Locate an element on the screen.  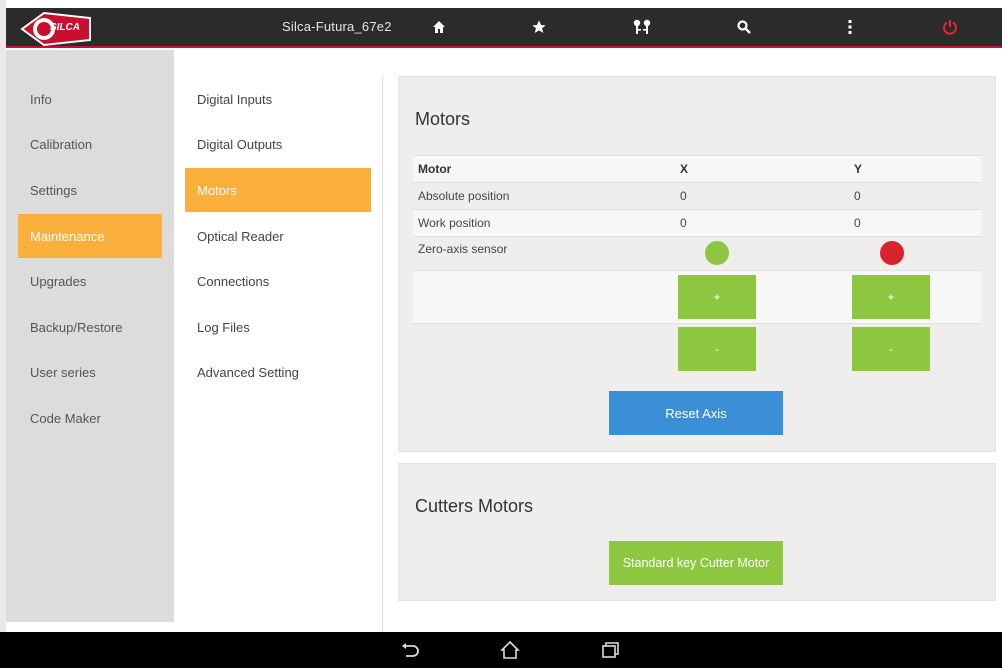
table-row: Work position 0 0 is located at coordinates (697, 223).